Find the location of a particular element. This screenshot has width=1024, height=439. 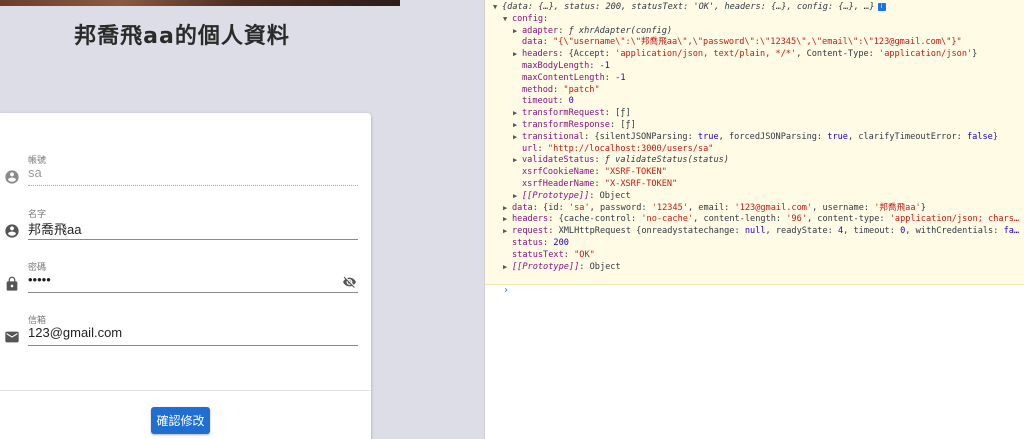

visibility-off-icon is located at coordinates (349, 282).